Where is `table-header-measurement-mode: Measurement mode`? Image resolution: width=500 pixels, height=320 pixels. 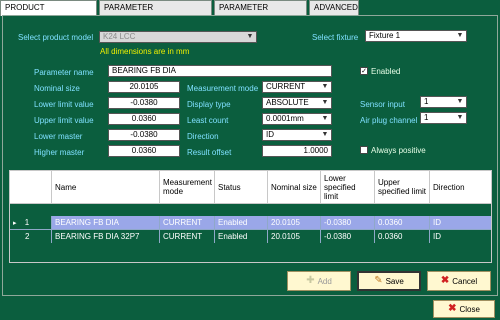
table-header-measurement-mode: Measurement mode is located at coordinates (187, 187).